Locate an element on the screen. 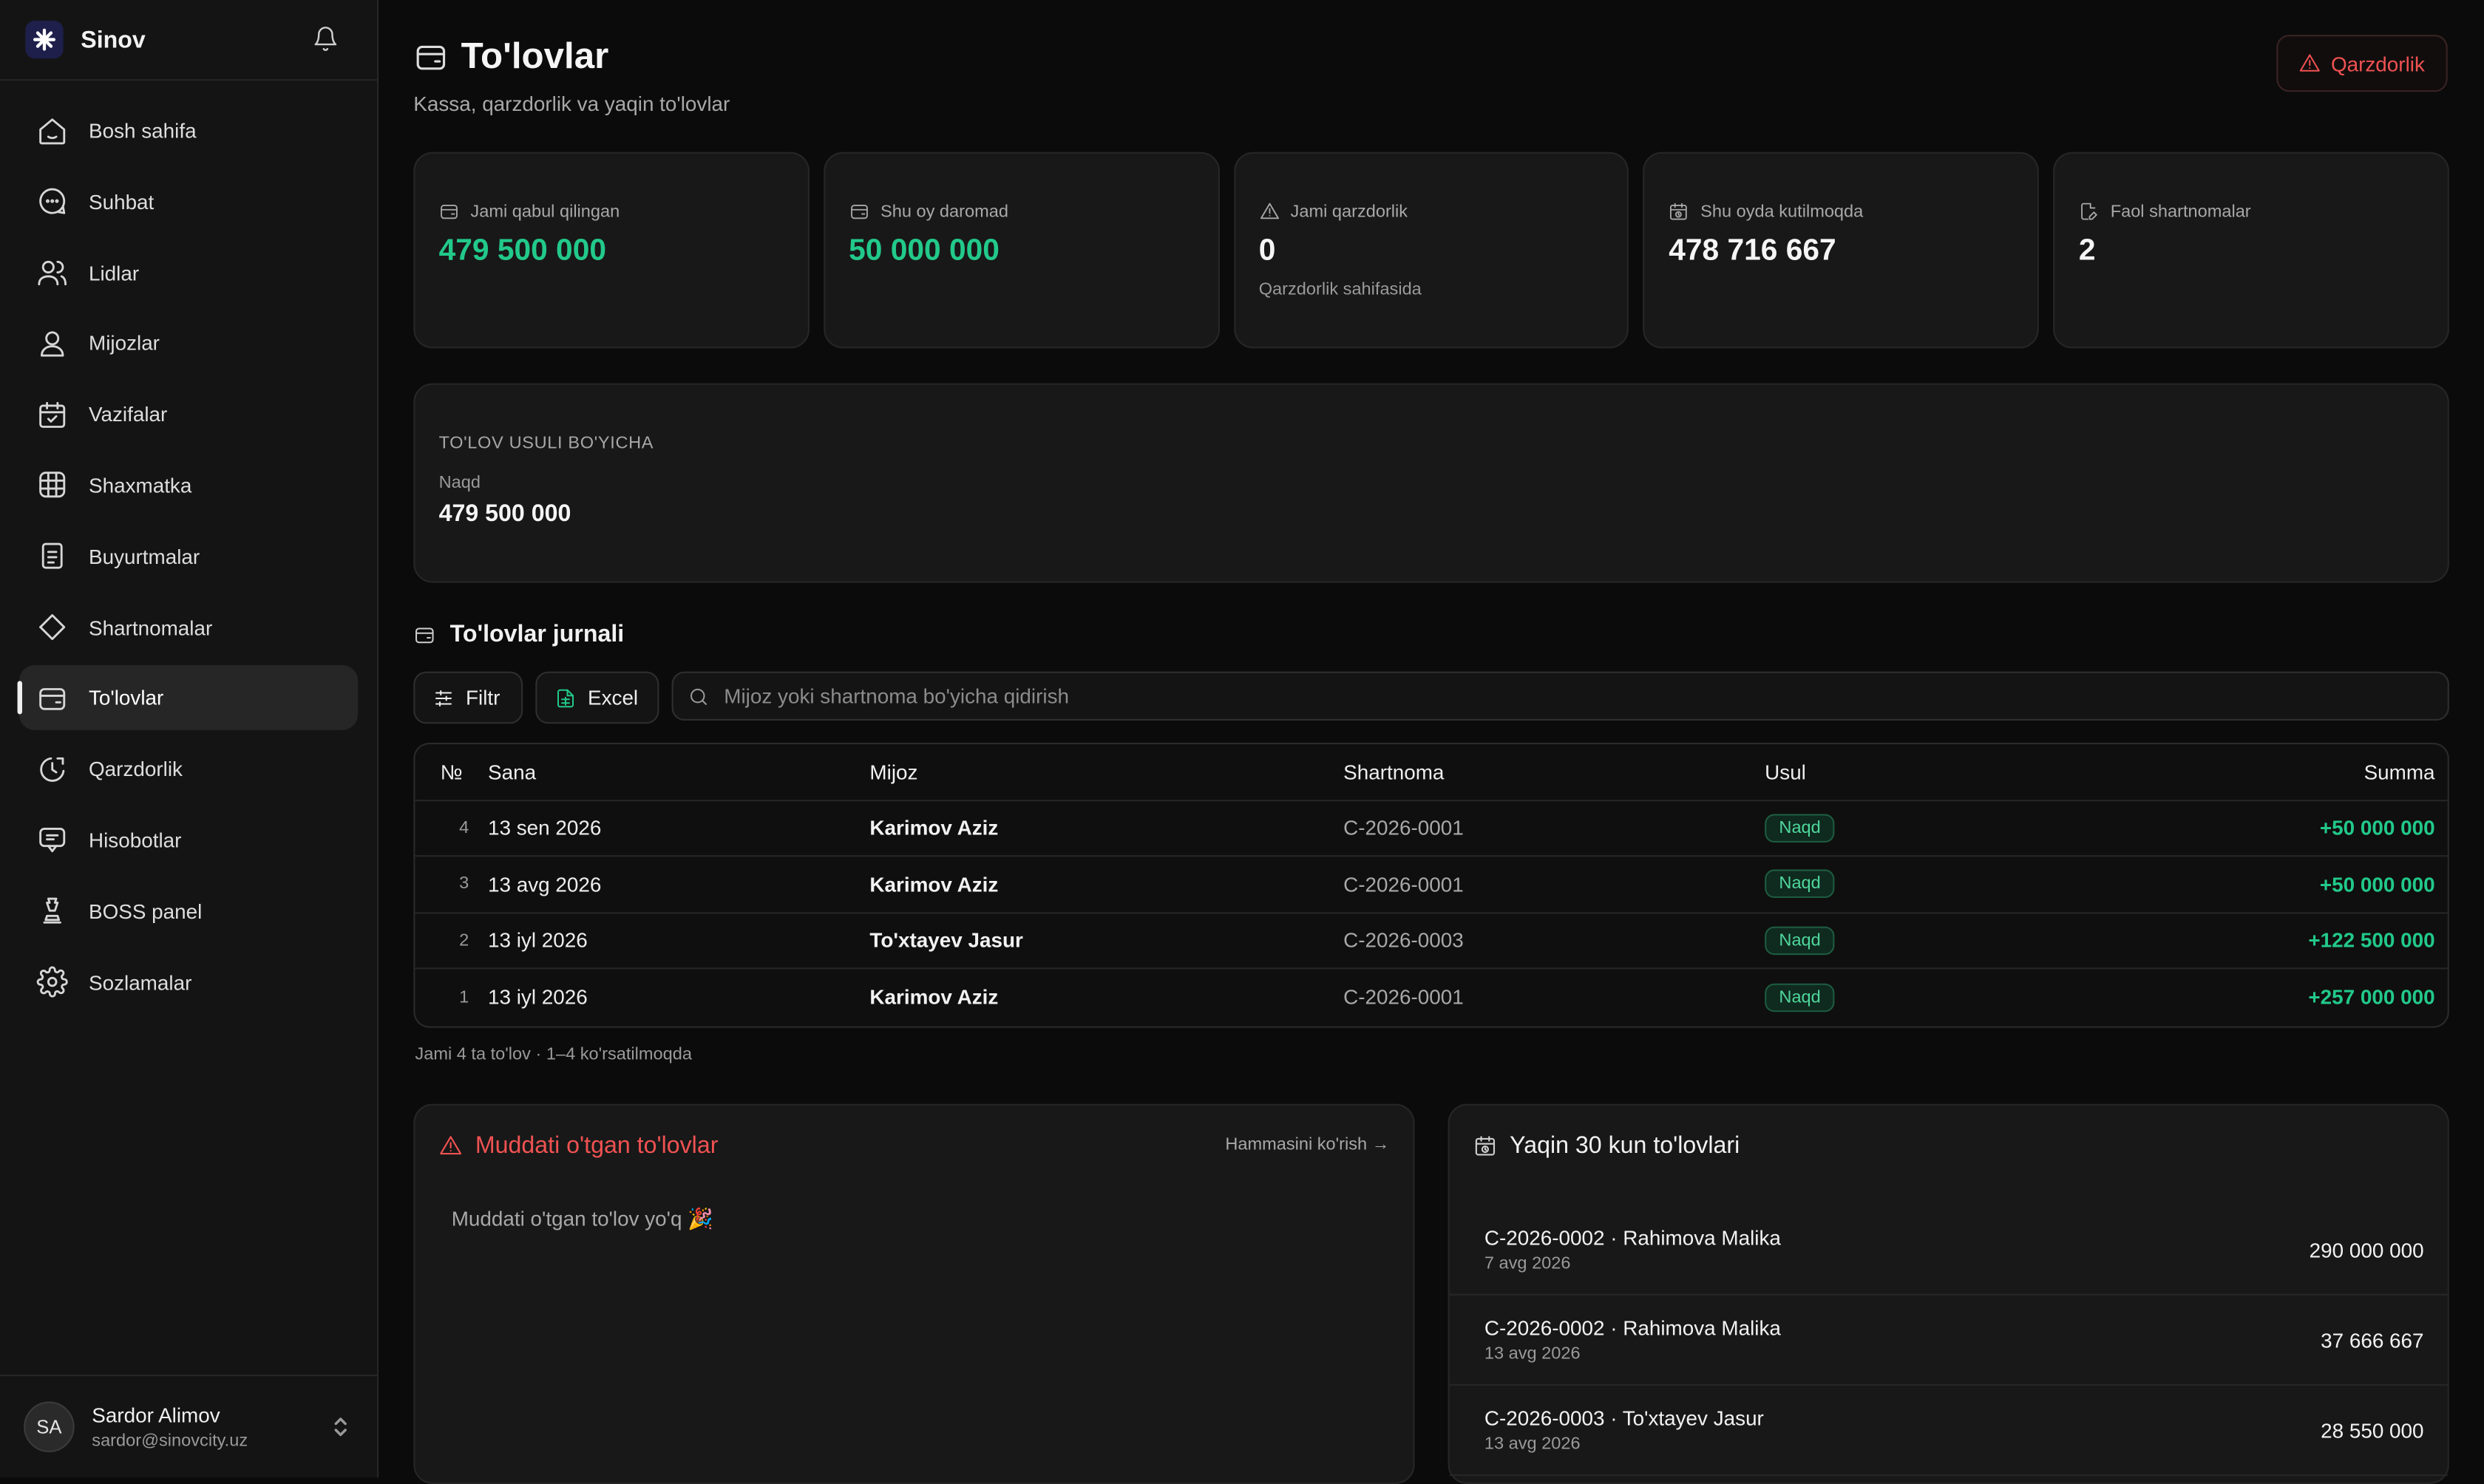 The height and width of the screenshot is (1484, 2484). journal-toolbar: Filtr Excel is located at coordinates (1431, 698).